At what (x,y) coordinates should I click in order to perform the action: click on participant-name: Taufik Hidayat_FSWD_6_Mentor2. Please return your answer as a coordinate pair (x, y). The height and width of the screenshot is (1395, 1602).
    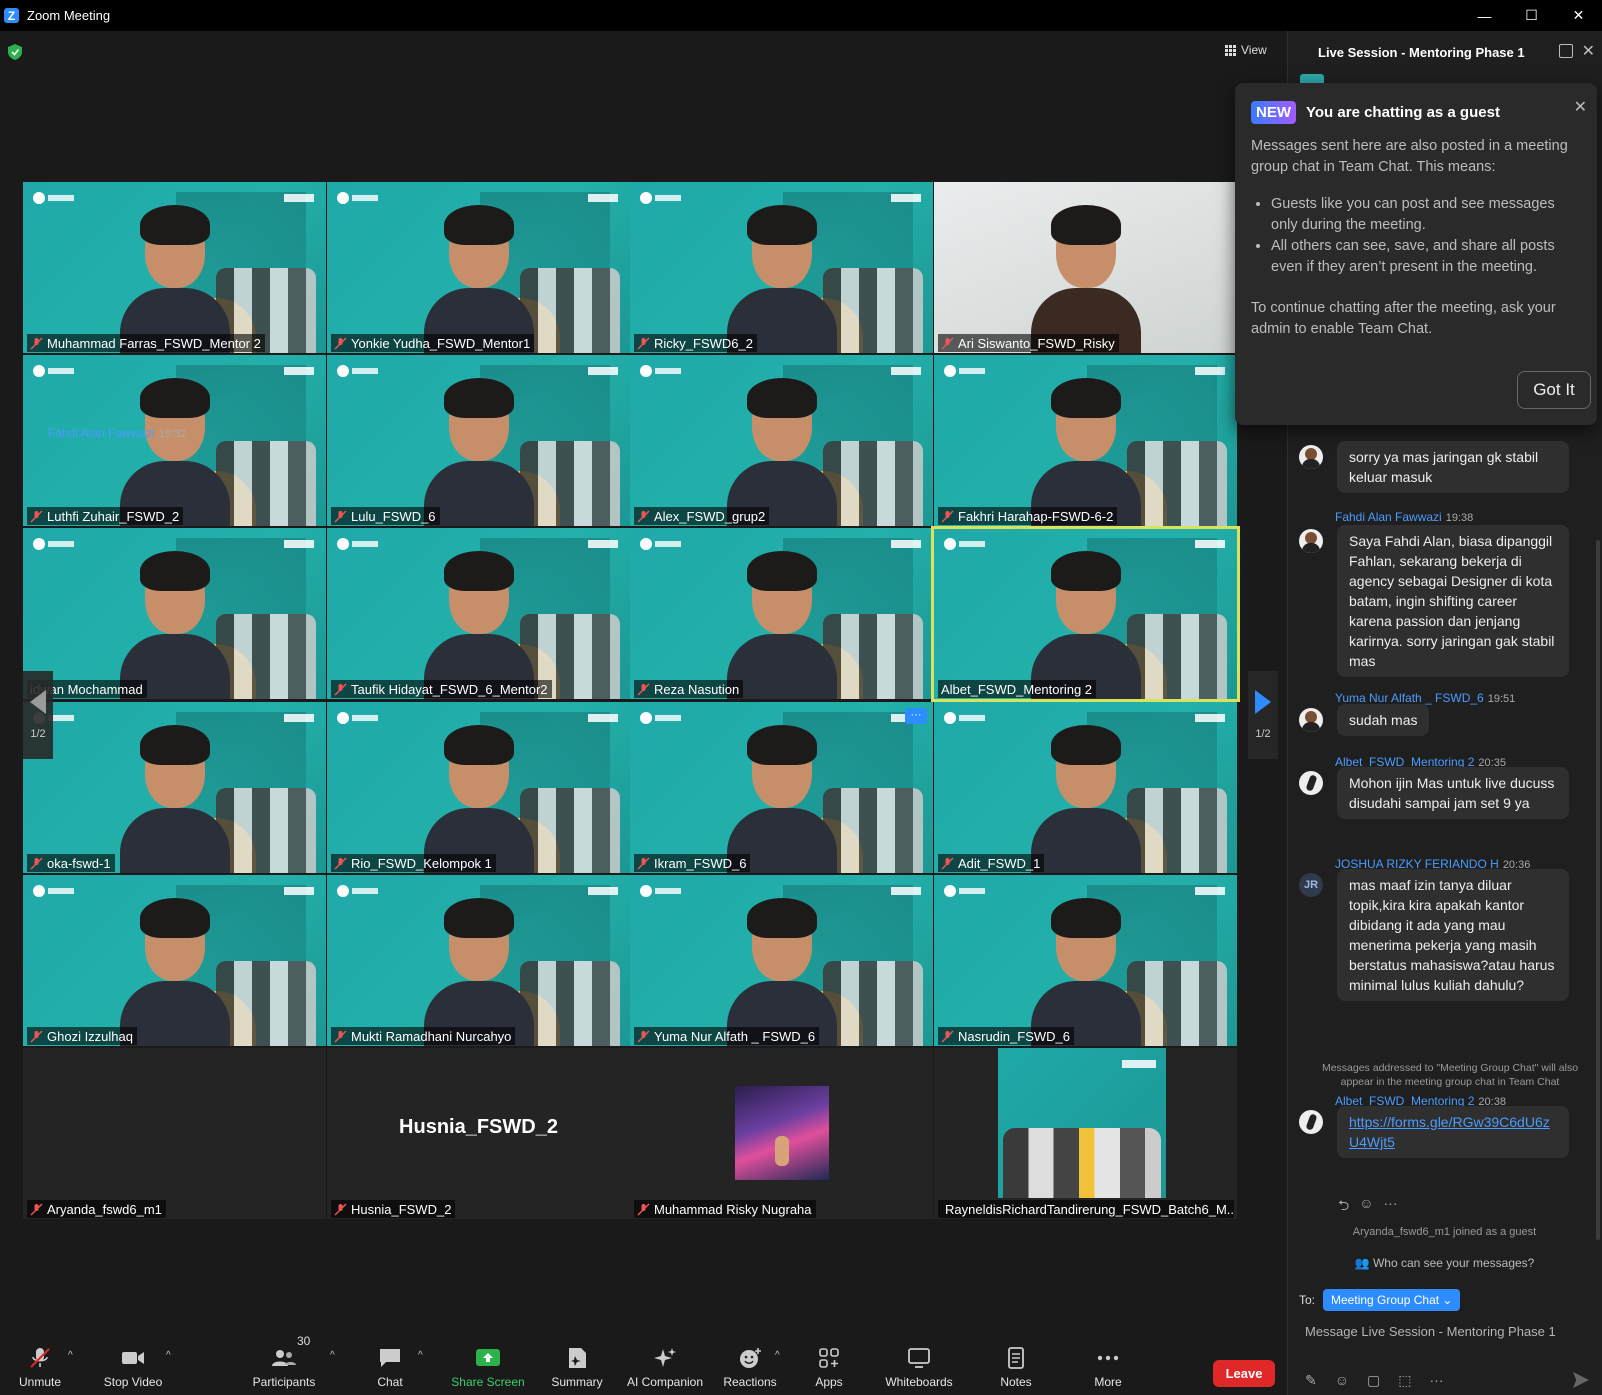
    Looking at the image, I should click on (449, 689).